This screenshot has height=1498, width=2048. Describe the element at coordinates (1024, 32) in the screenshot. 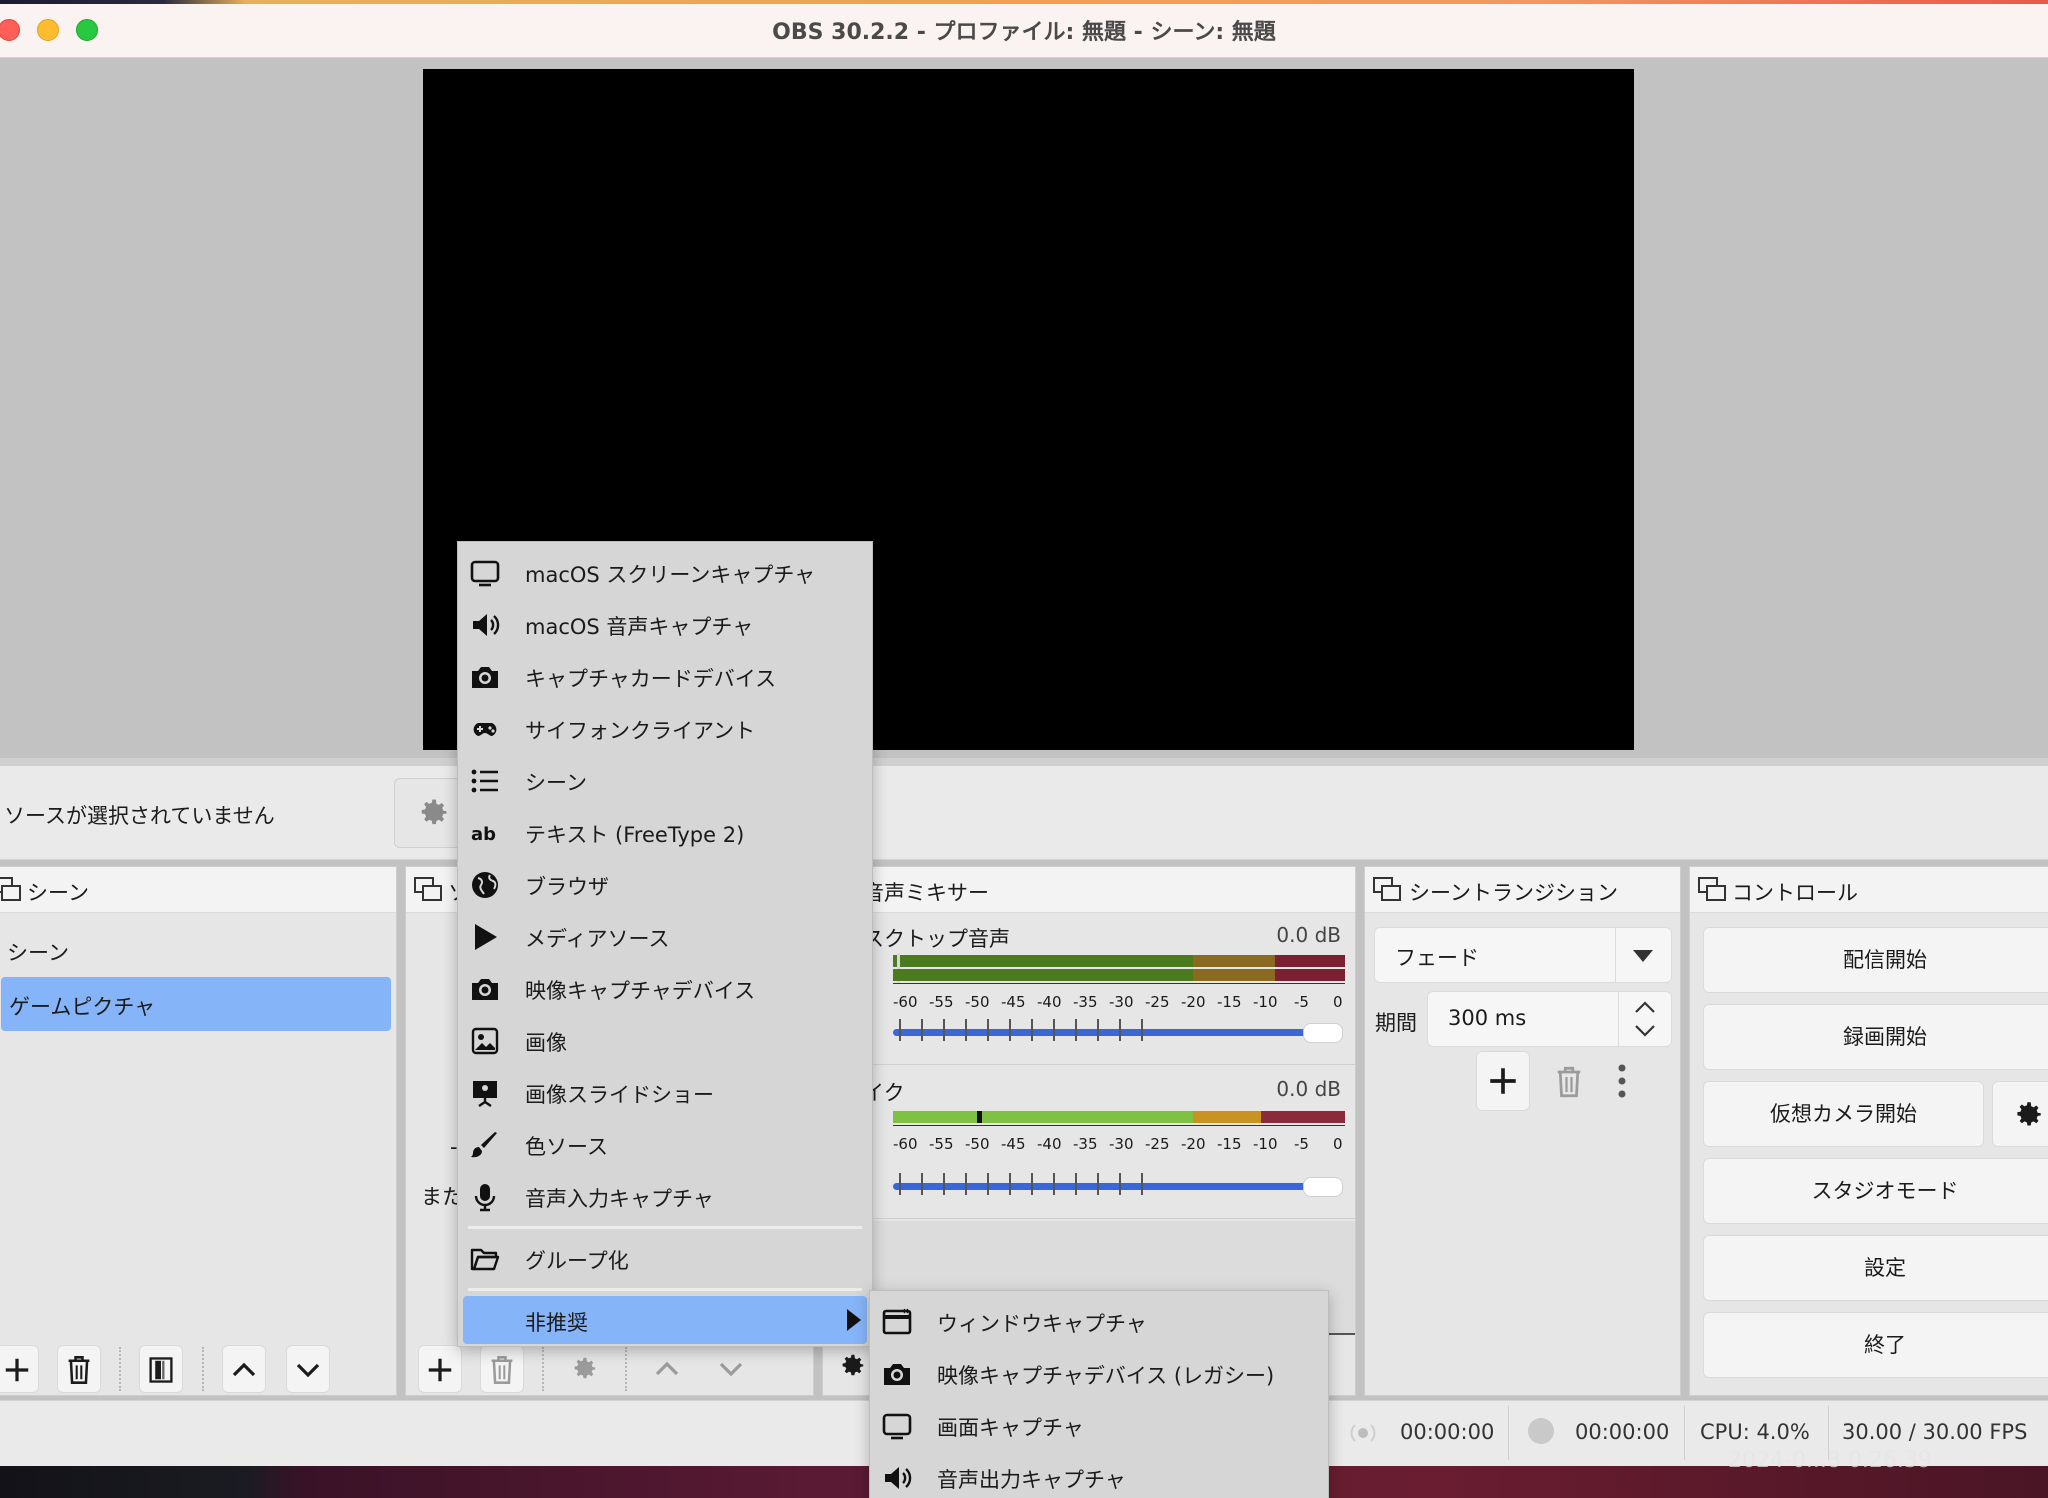

I see `window-title: OBS 30.2.2 - プロファイル: 無題 - シーン: 無題` at that location.